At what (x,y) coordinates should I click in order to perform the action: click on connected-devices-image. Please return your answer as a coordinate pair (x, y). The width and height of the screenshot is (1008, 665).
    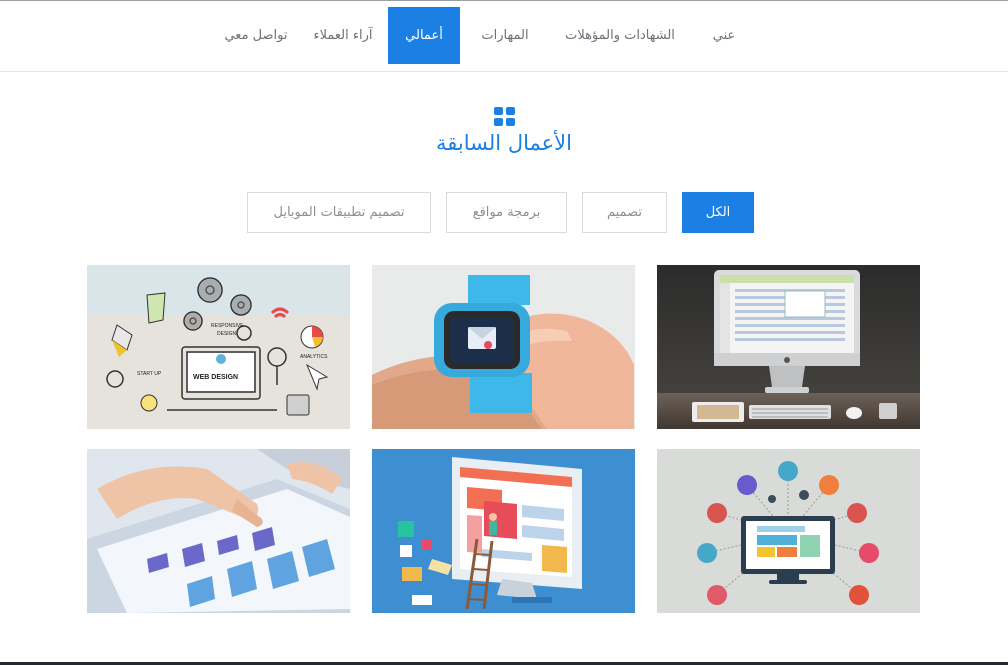
    Looking at the image, I should click on (788, 531).